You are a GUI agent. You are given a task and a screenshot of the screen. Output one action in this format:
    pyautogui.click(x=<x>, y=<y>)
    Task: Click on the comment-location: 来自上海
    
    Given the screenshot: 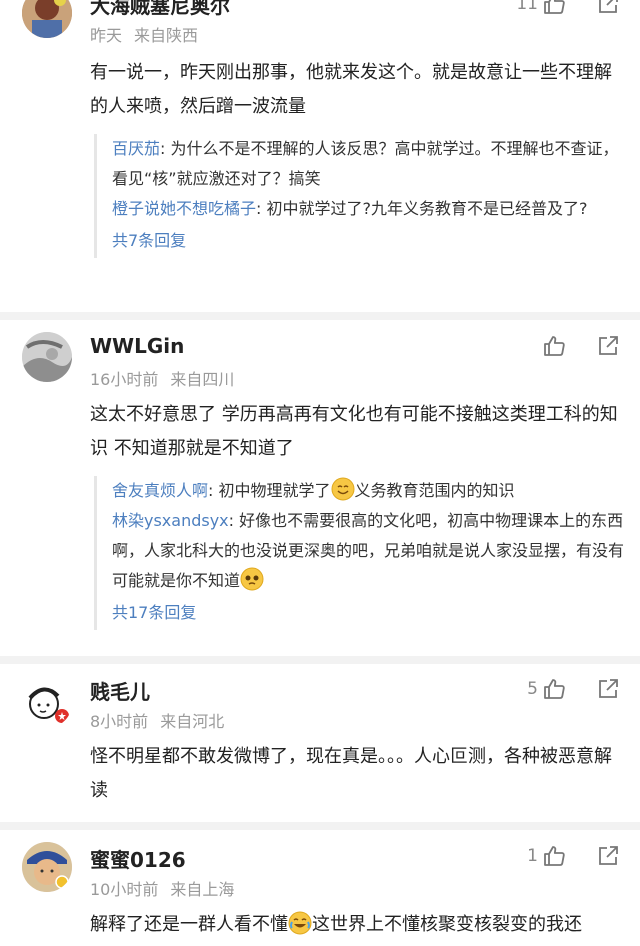 What is the action you would take?
    pyautogui.click(x=202, y=889)
    